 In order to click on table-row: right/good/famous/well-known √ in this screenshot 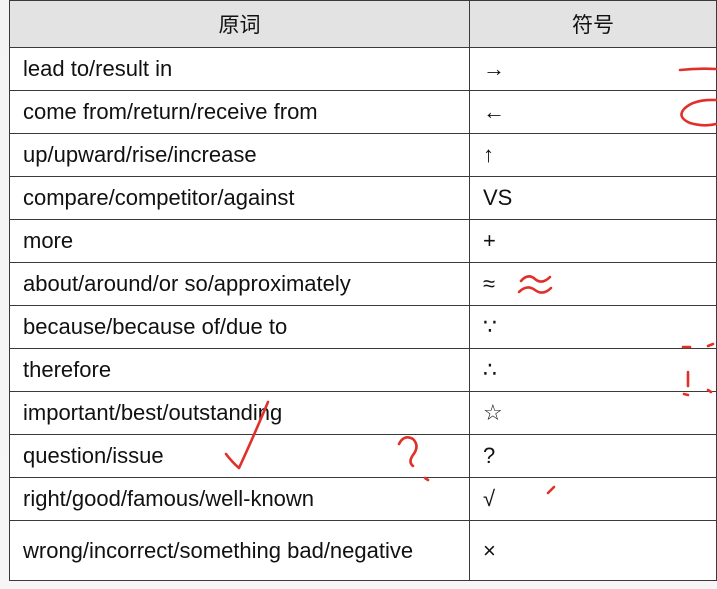, I will do `click(363, 499)`.